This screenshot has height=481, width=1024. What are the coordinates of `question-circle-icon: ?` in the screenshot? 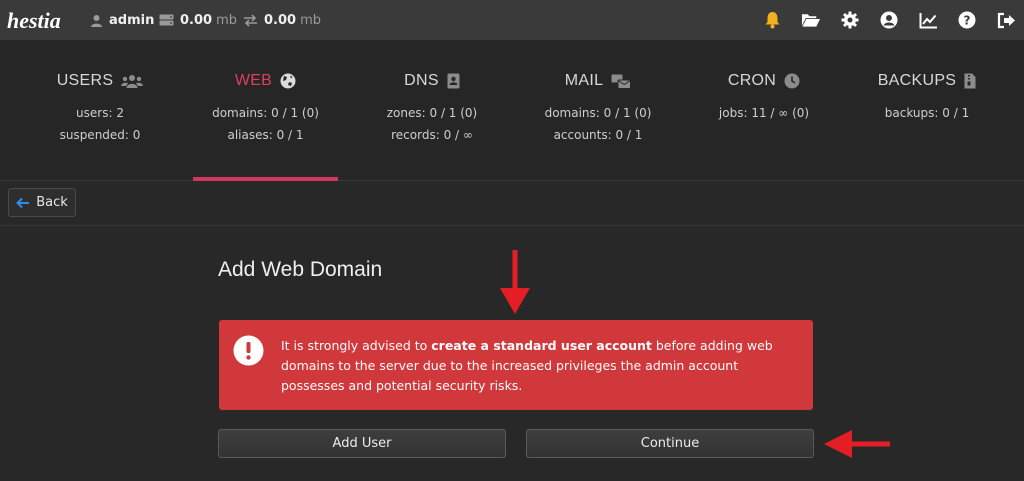 It's located at (967, 20).